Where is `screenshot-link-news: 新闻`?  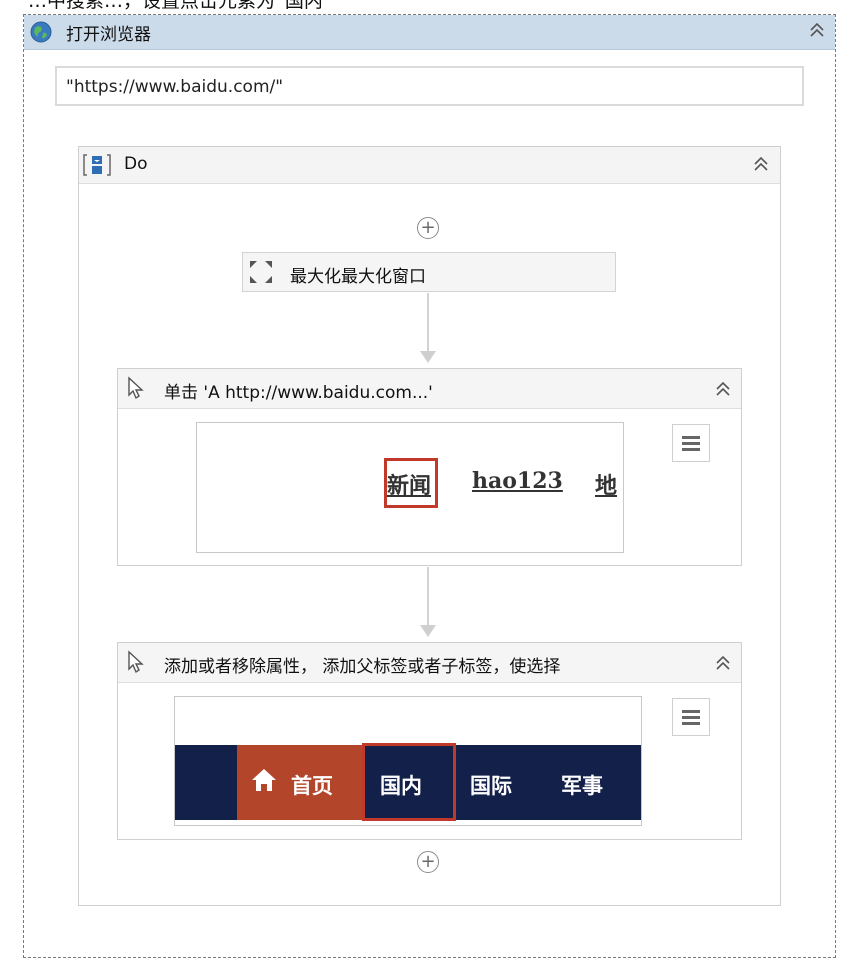
screenshot-link-news: 新闻 is located at coordinates (409, 486).